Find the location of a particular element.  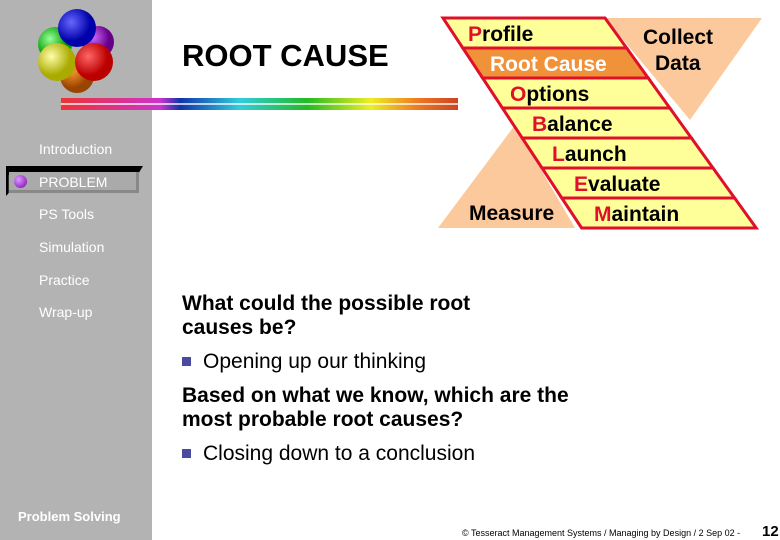

sidebar-footer: Problem Solving is located at coordinates (69, 516).